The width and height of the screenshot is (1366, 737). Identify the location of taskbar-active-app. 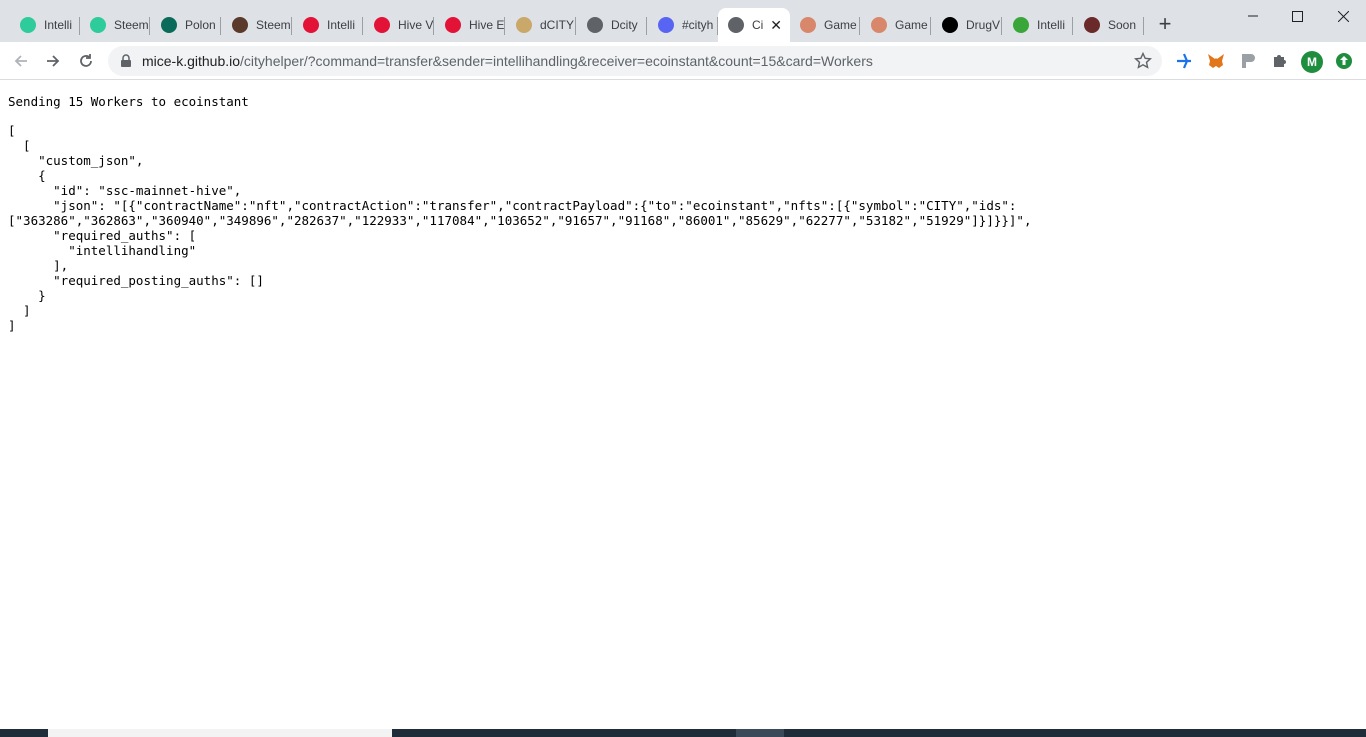
(760, 733).